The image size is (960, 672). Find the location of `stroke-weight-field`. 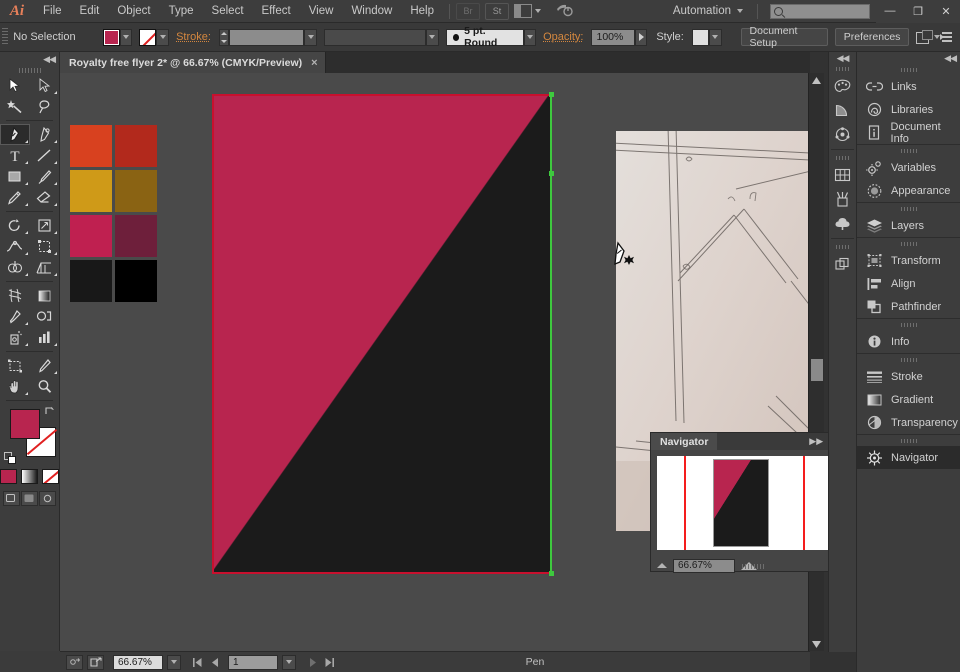

stroke-weight-field is located at coordinates (266, 37).